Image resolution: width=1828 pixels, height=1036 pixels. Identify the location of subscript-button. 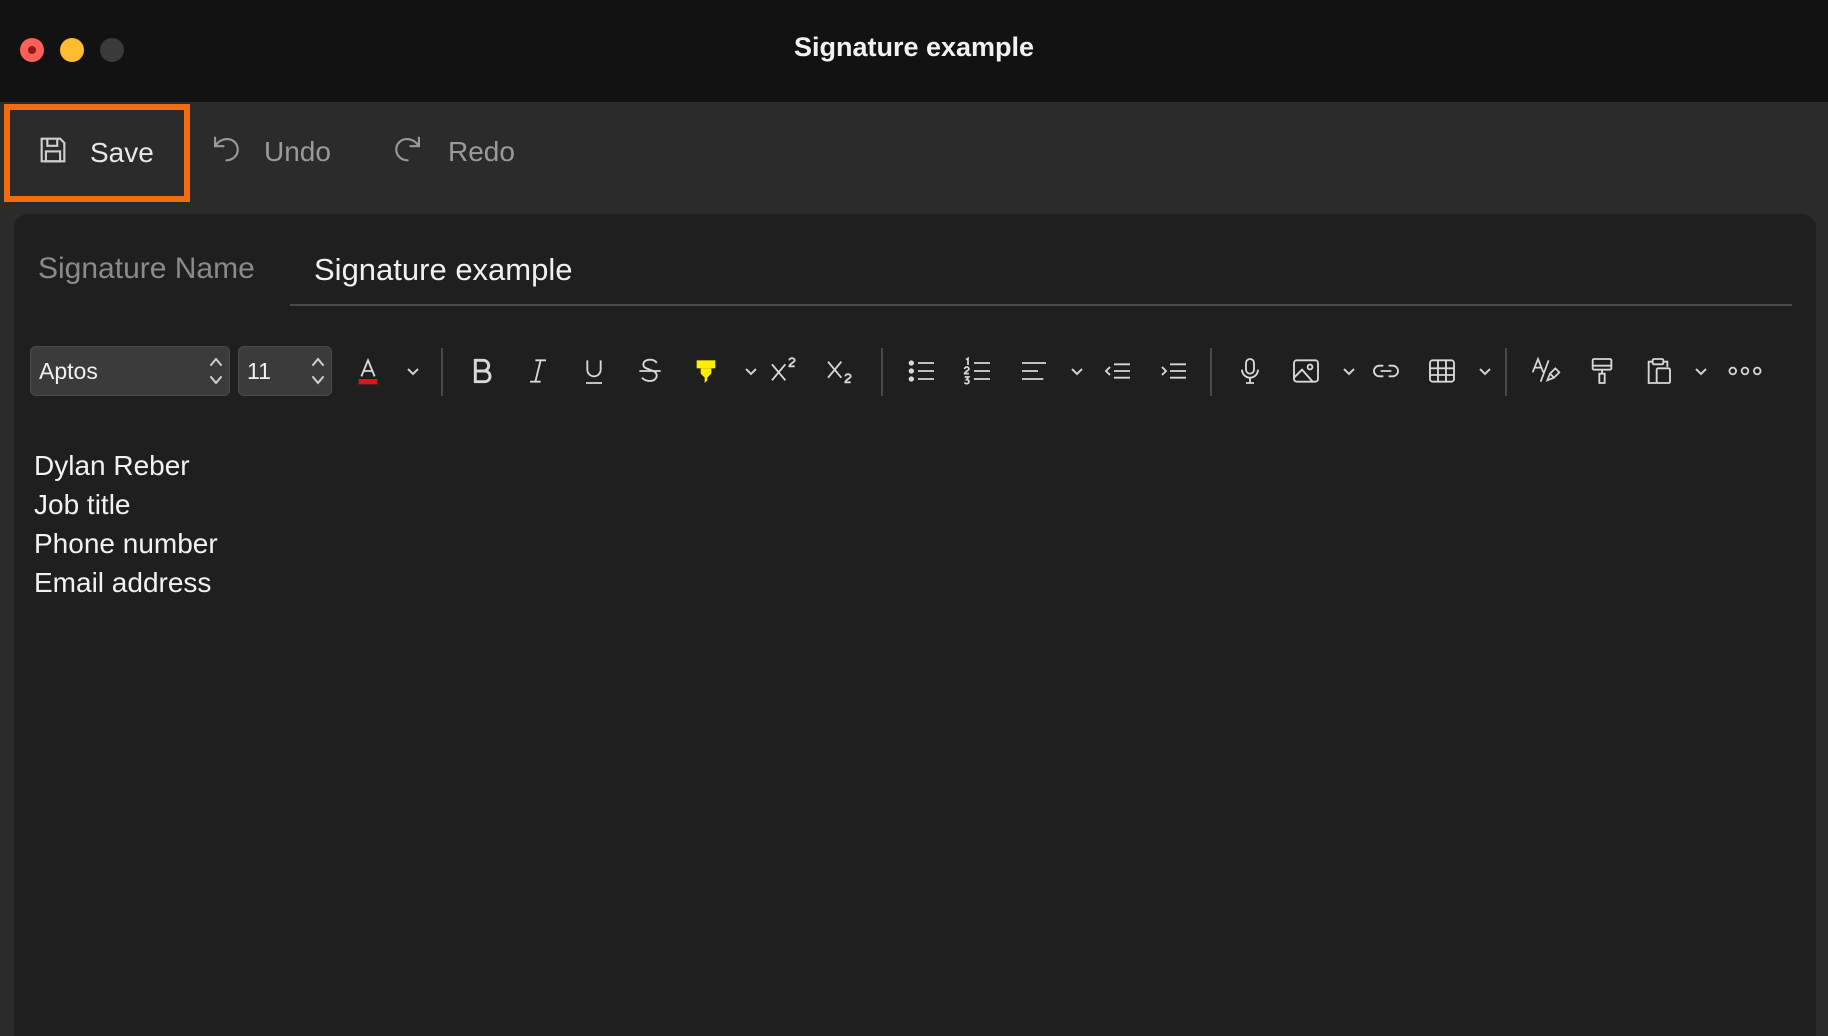
(840, 371).